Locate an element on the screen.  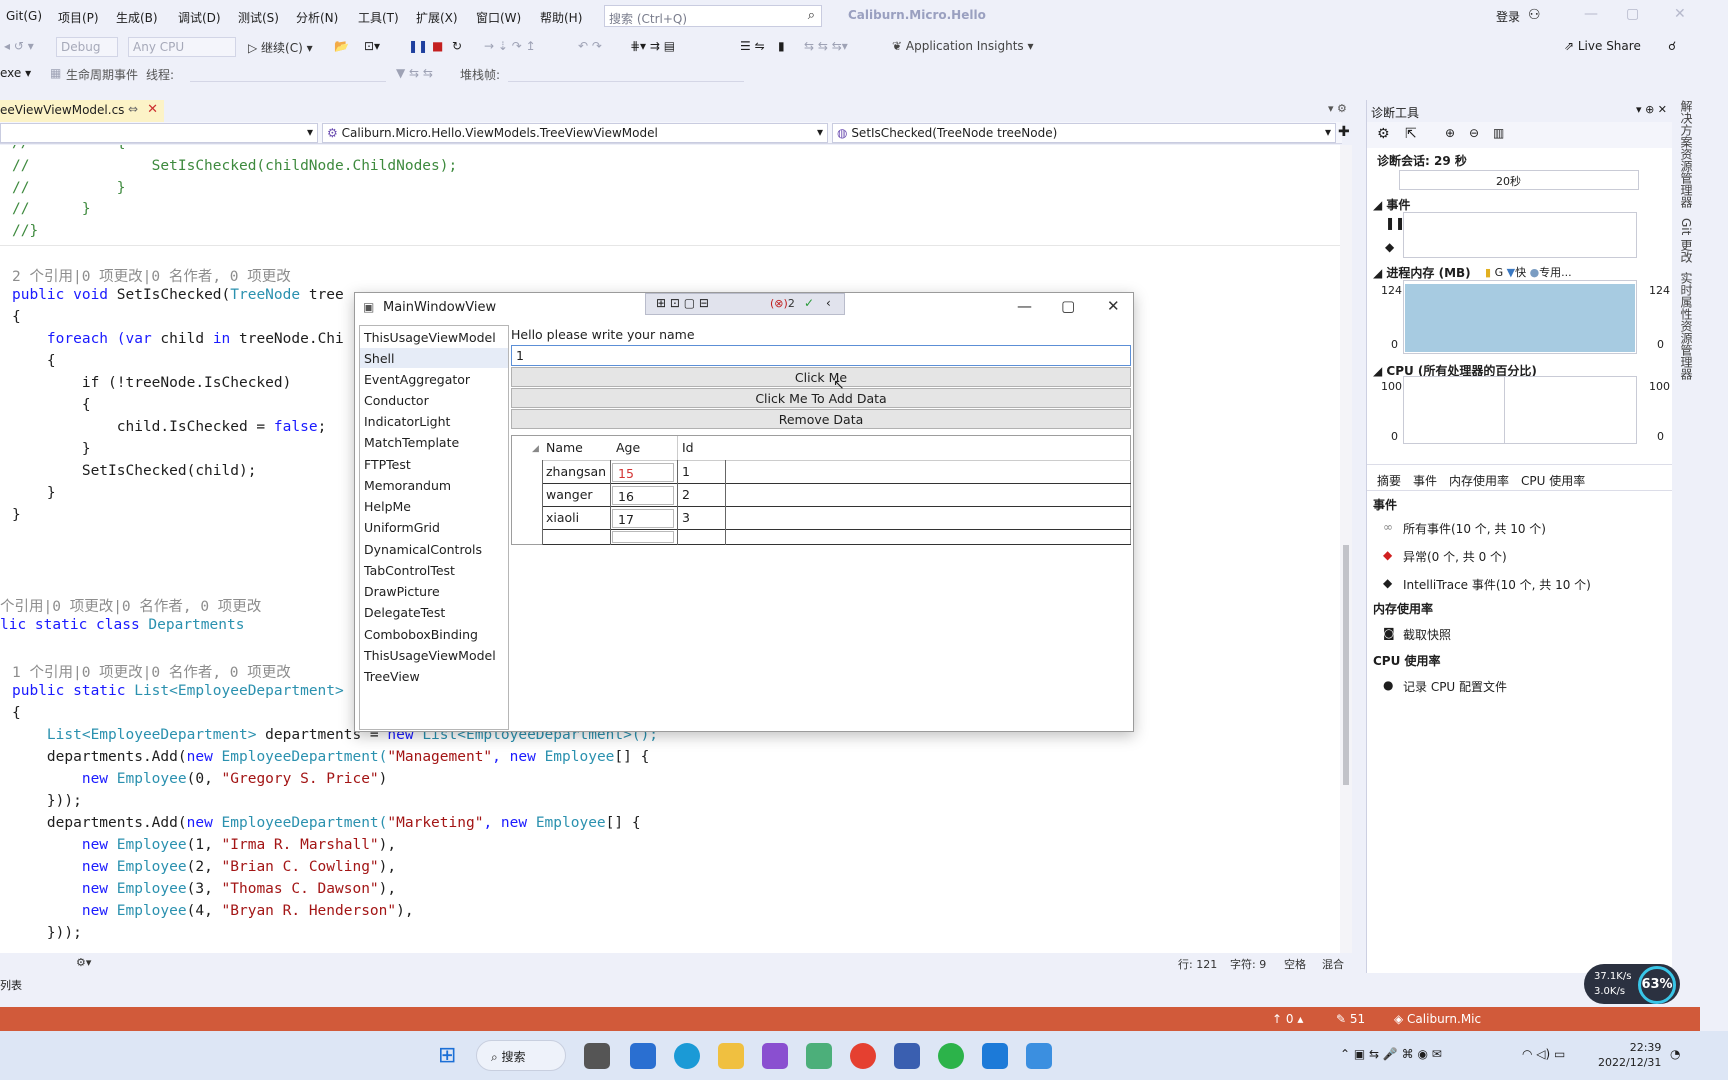
list-item: DelegateTest is located at coordinates (404, 612).